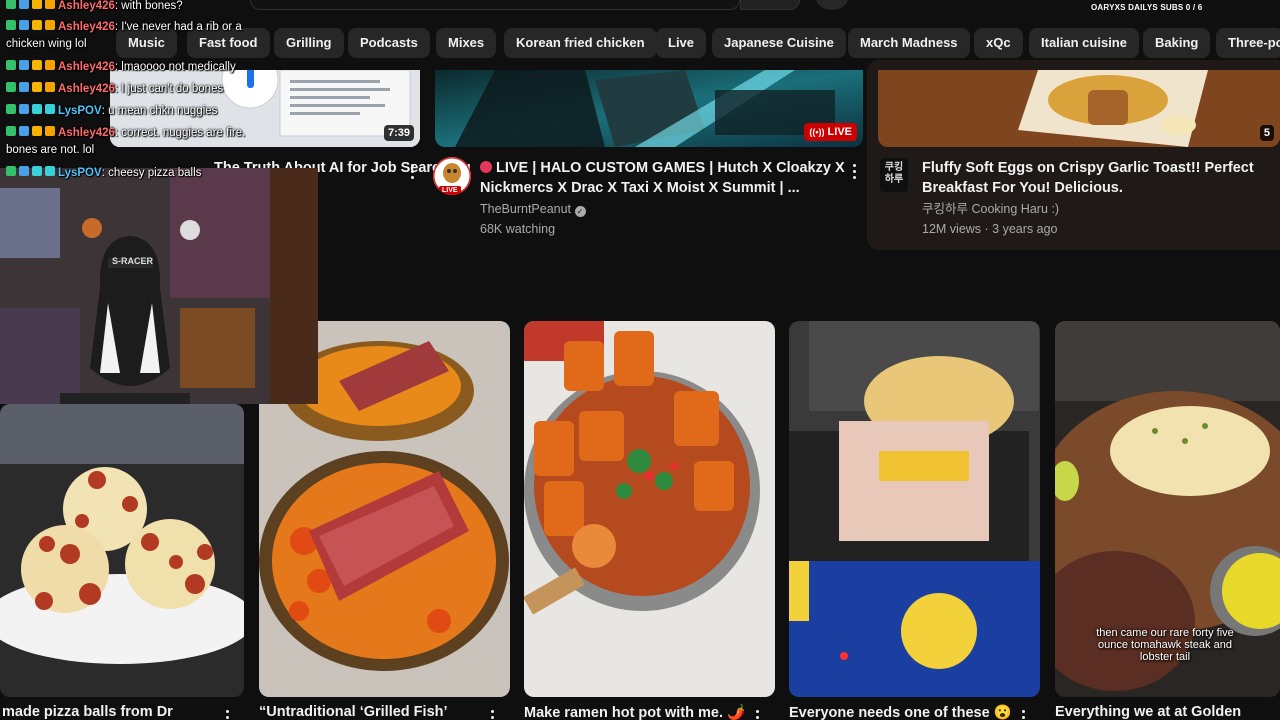 The width and height of the screenshot is (1280, 720). I want to click on chat-message: LysPOV: cheesy pizza balls, so click(103, 172).